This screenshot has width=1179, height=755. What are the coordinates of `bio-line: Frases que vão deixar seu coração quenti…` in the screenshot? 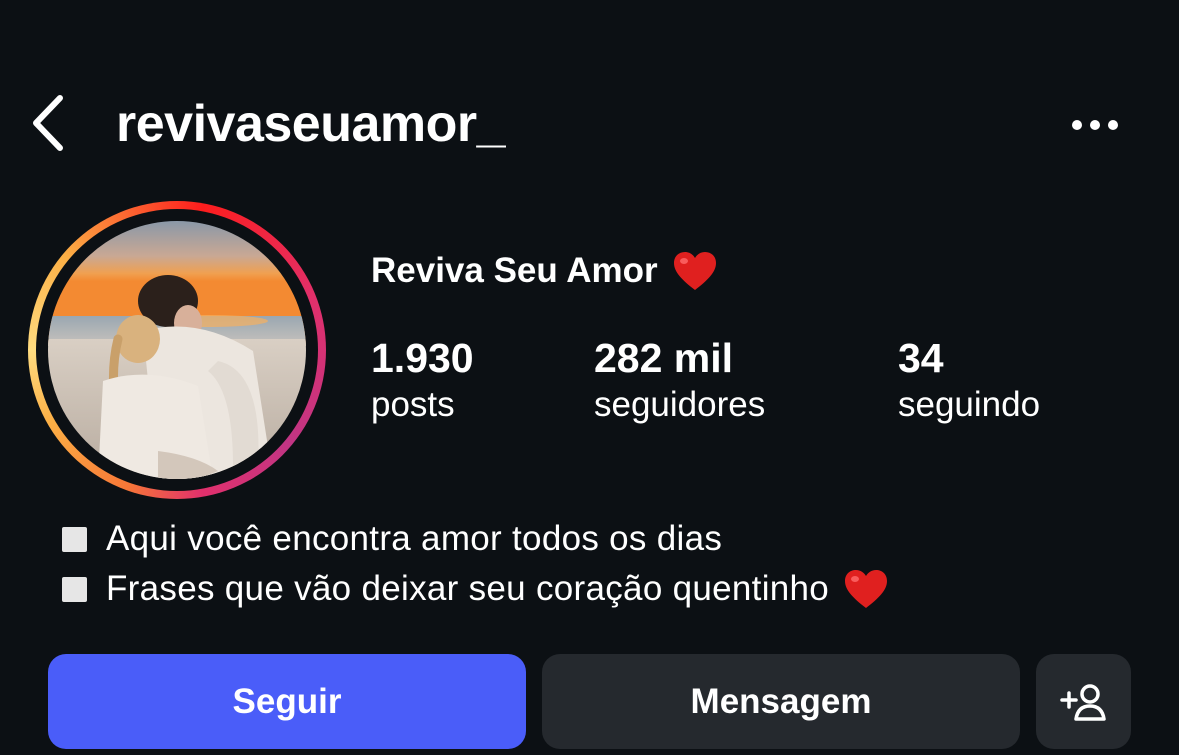 It's located at (475, 589).